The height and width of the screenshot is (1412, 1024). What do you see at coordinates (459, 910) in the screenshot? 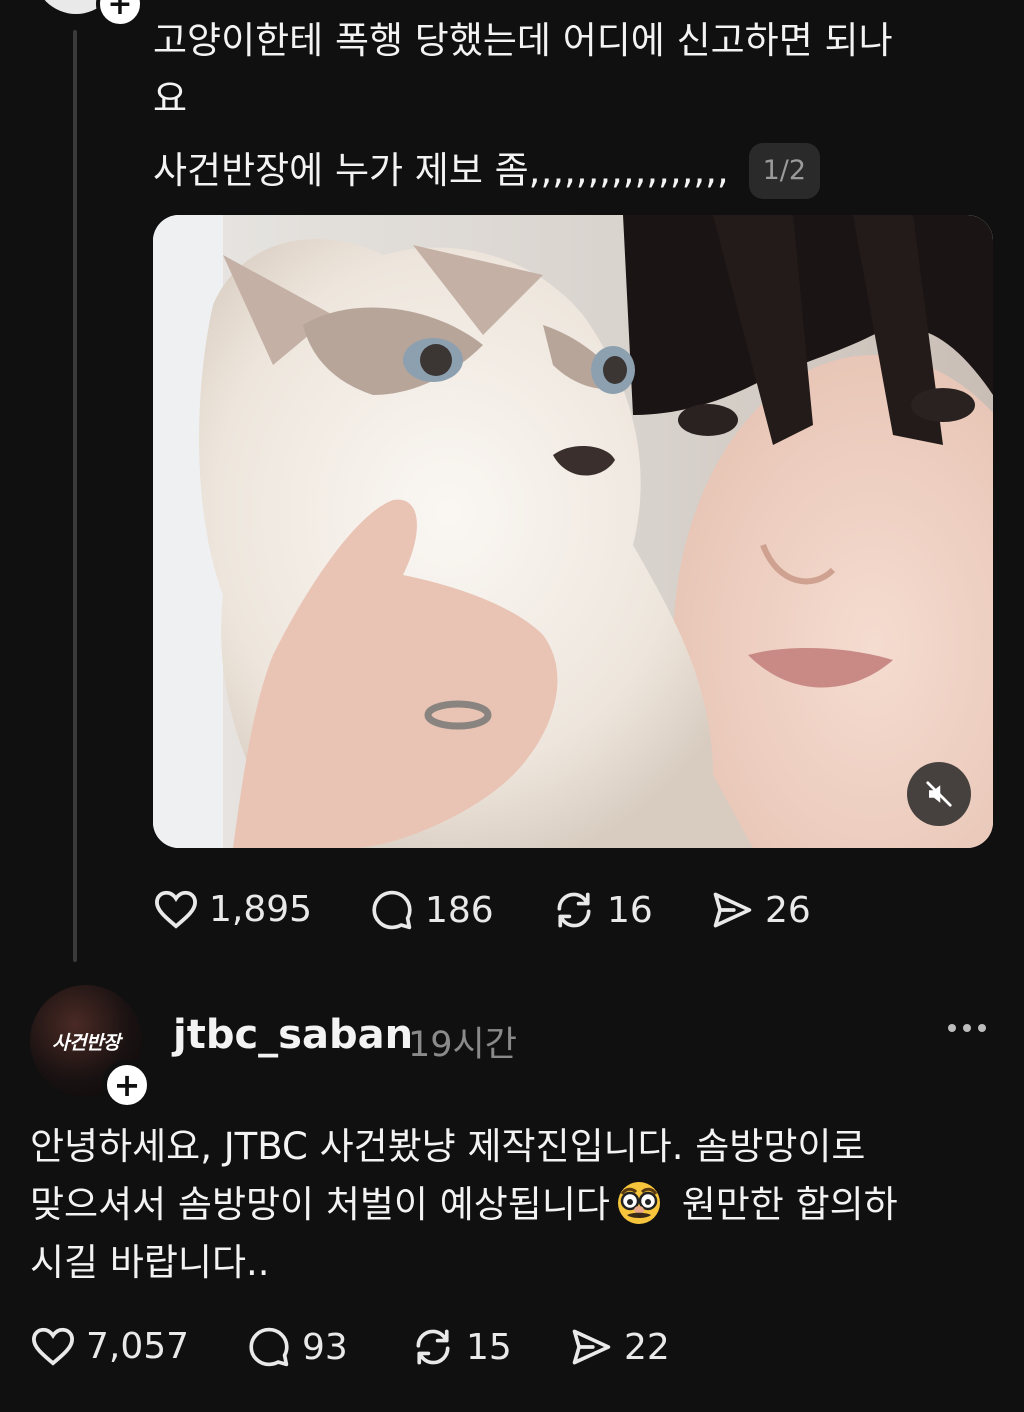
I see `post1-comment-count: 186` at bounding box center [459, 910].